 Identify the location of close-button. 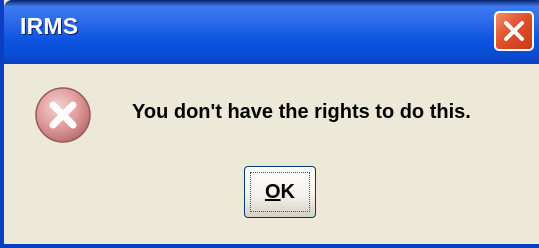
(514, 31).